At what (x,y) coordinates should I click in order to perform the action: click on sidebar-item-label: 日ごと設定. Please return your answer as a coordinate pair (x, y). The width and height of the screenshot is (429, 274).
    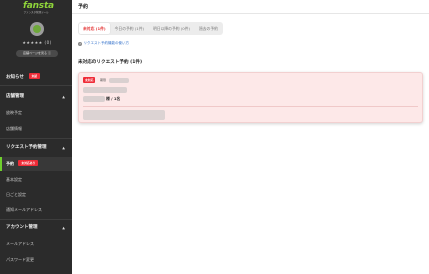
    Looking at the image, I should click on (16, 194).